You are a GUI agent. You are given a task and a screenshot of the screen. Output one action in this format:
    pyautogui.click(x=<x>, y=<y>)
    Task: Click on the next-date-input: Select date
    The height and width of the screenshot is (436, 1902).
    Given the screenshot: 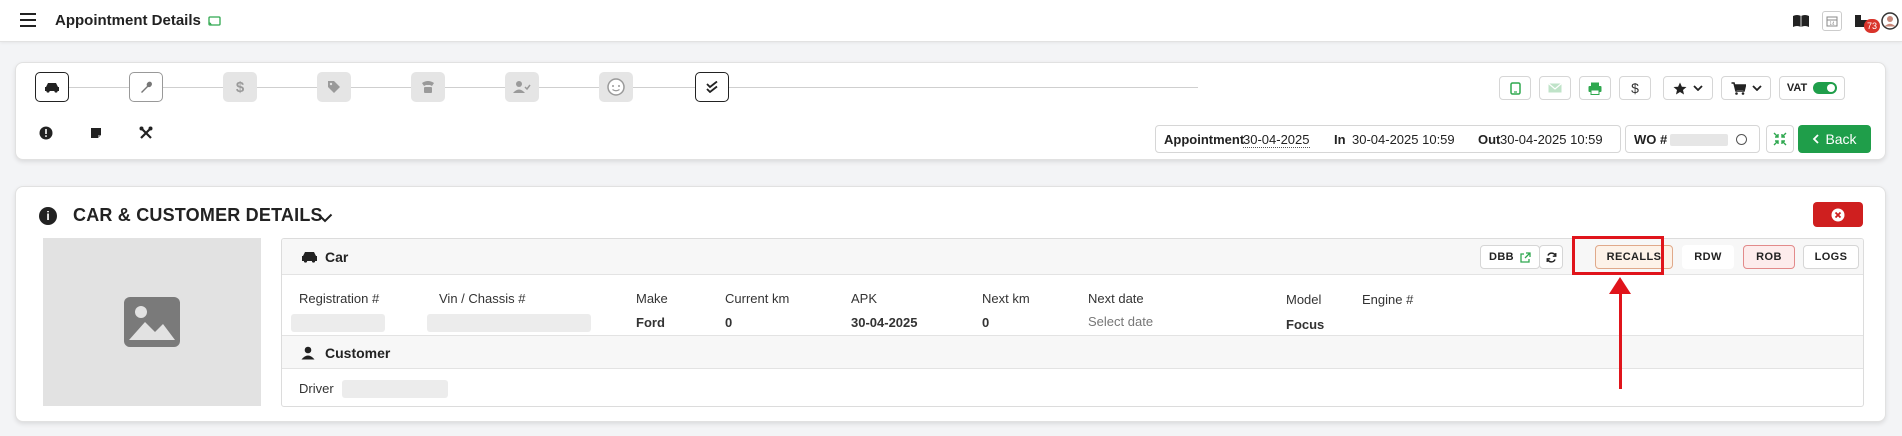 What is the action you would take?
    pyautogui.click(x=1120, y=321)
    